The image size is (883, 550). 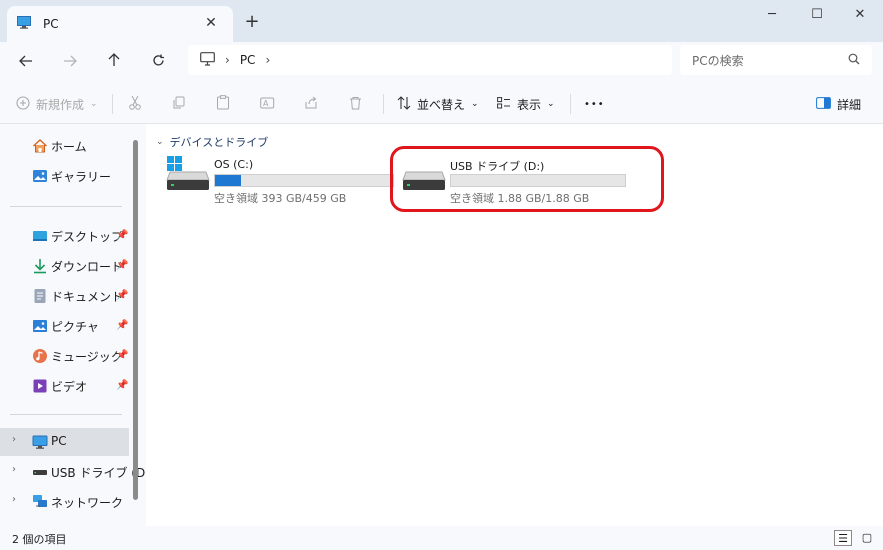 I want to click on more-options-button: •••, so click(x=594, y=104).